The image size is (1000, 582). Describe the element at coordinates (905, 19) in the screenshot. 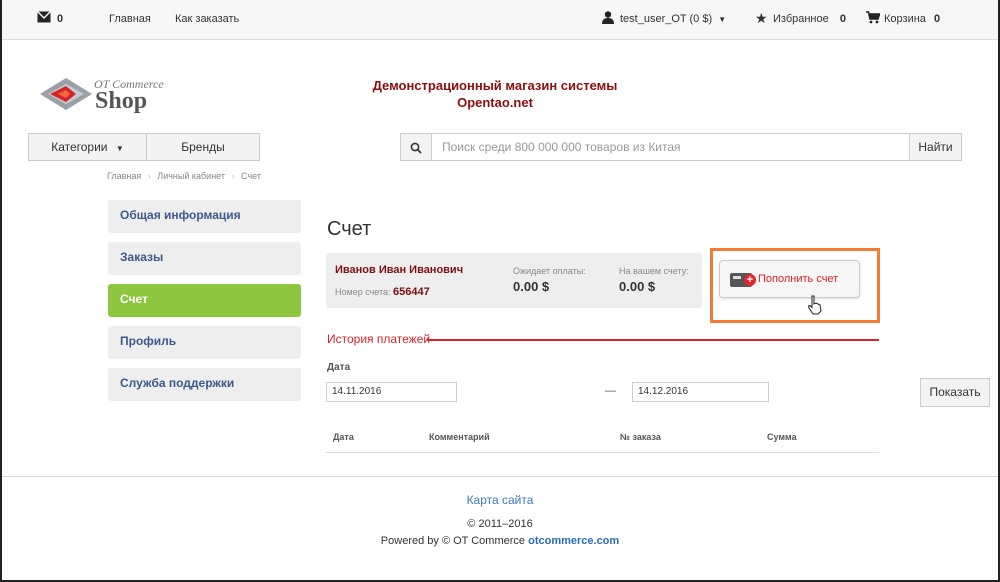

I see `cart-label: Корзина` at that location.